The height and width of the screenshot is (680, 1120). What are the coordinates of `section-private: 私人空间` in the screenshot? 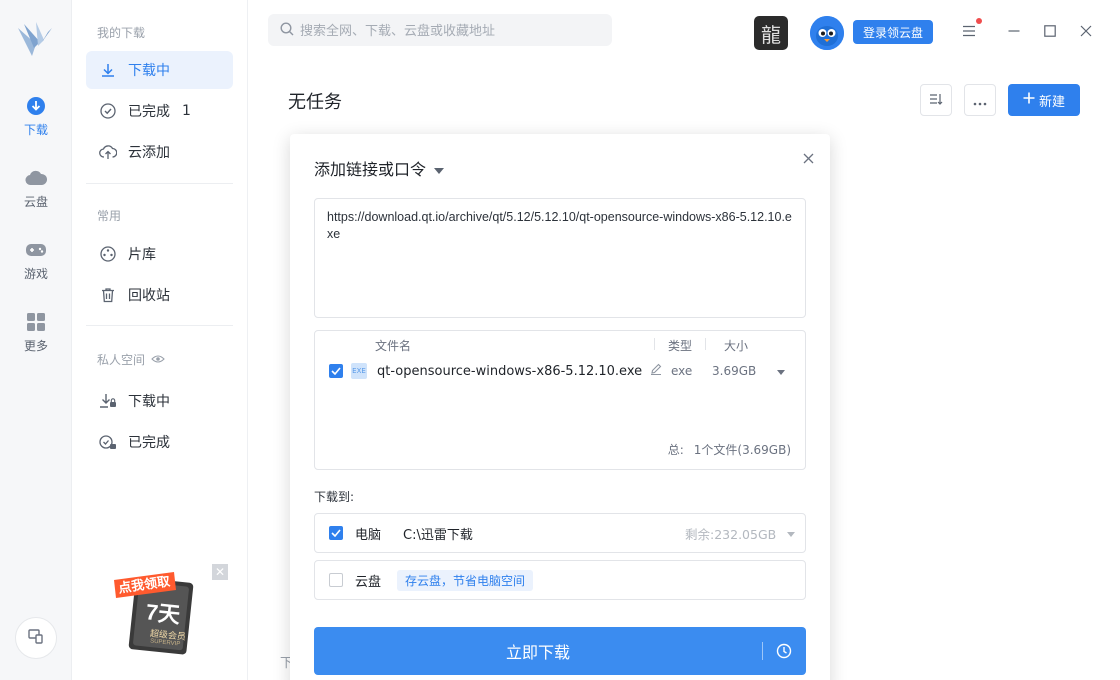 It's located at (131, 359).